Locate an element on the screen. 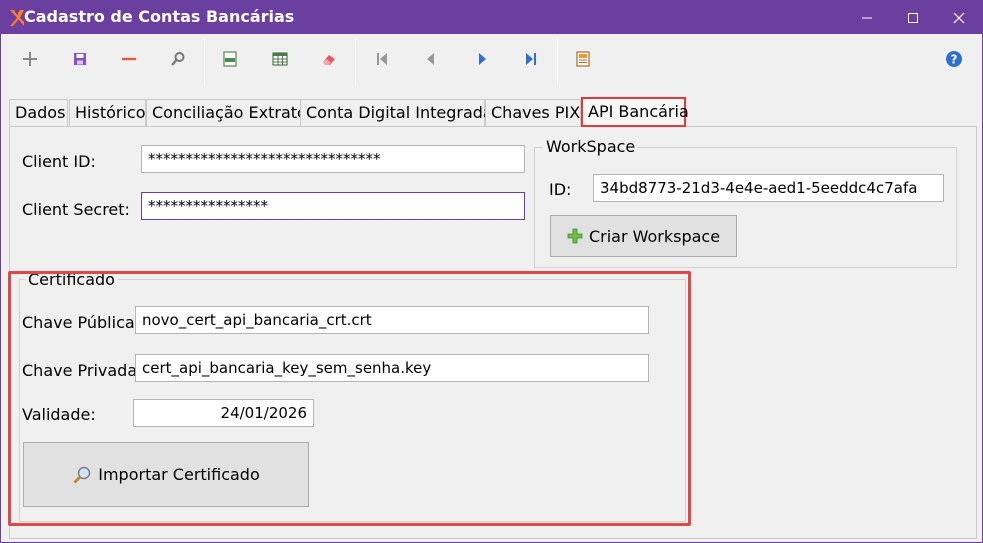 The image size is (983, 543). workspace-group-title: WorkSpace is located at coordinates (591, 146).